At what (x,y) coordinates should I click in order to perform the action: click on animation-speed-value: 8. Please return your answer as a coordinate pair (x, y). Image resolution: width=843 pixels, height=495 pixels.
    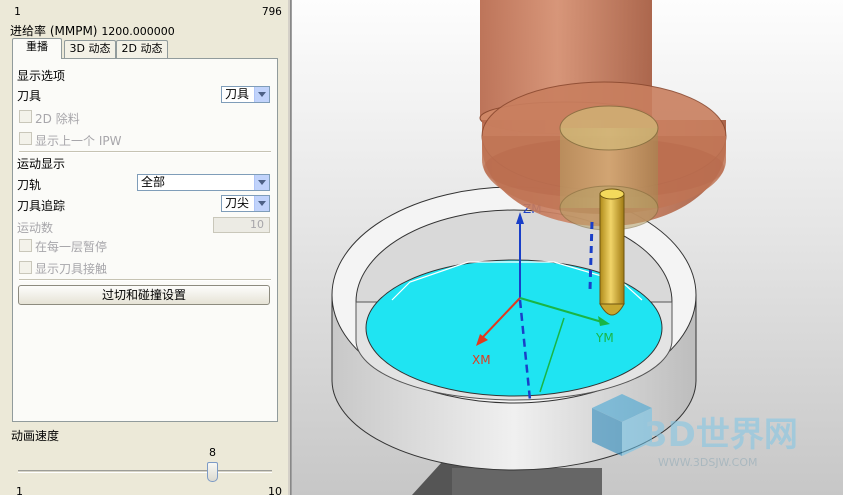
    Looking at the image, I should click on (212, 452).